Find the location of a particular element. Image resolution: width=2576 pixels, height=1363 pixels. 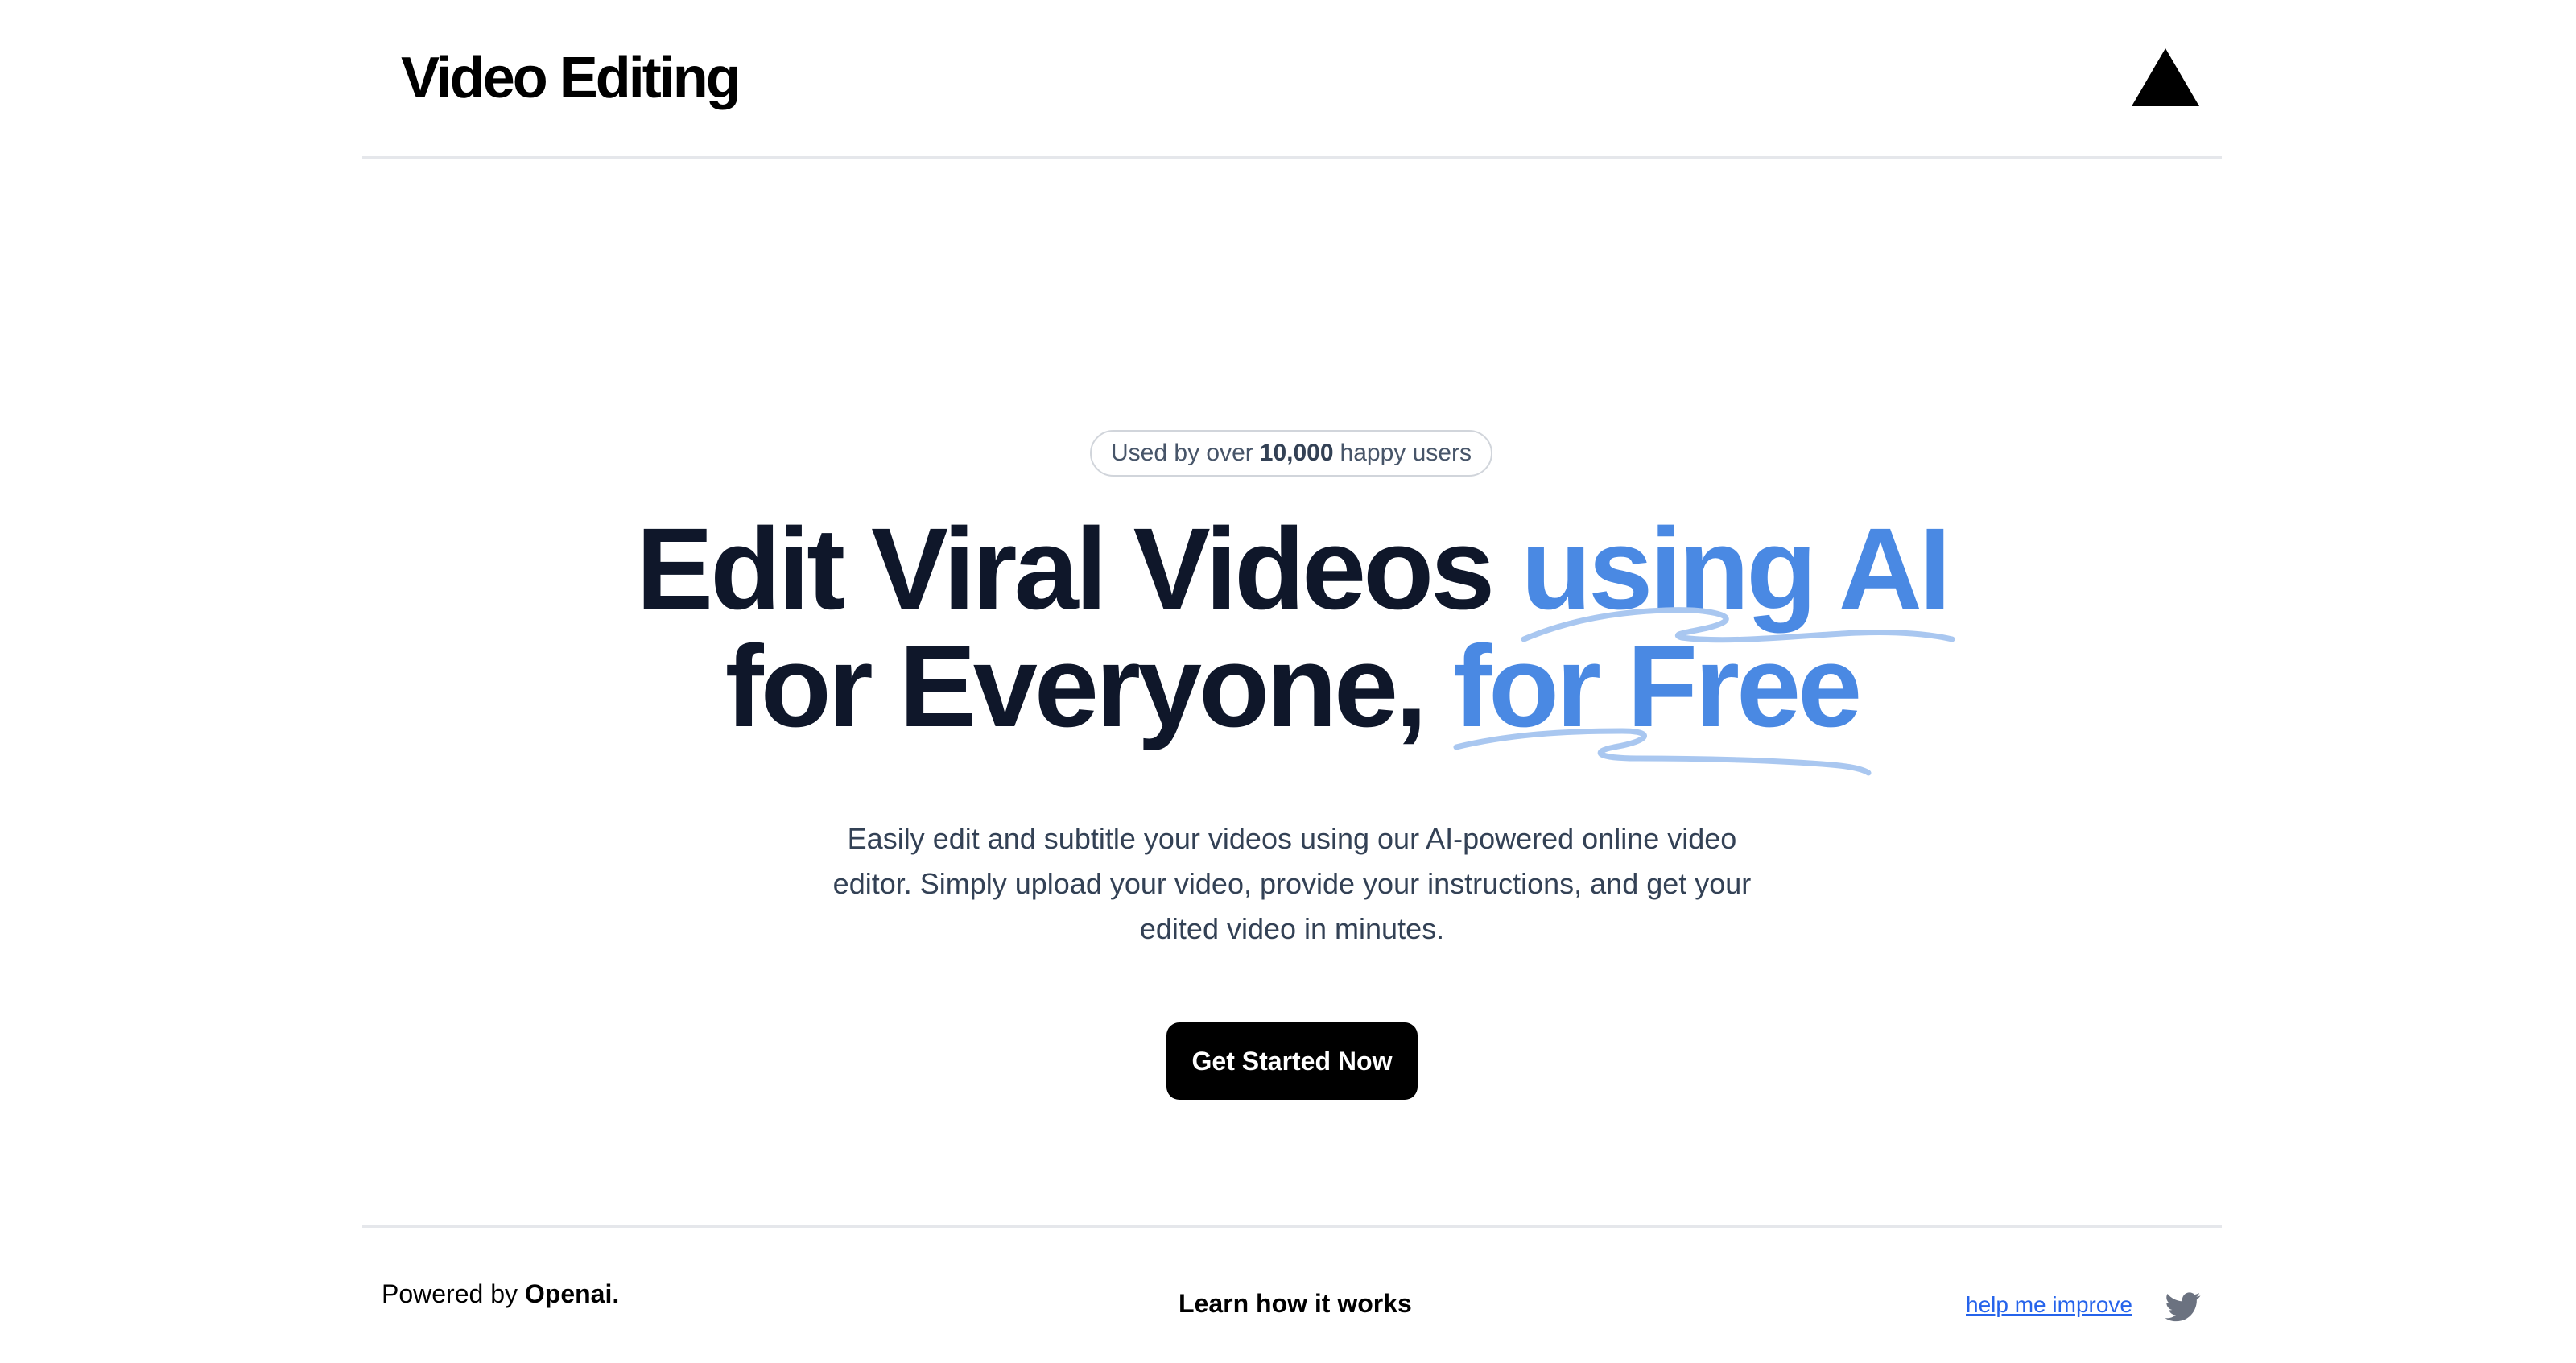

badge-prefix: Used by over is located at coordinates (1182, 453).